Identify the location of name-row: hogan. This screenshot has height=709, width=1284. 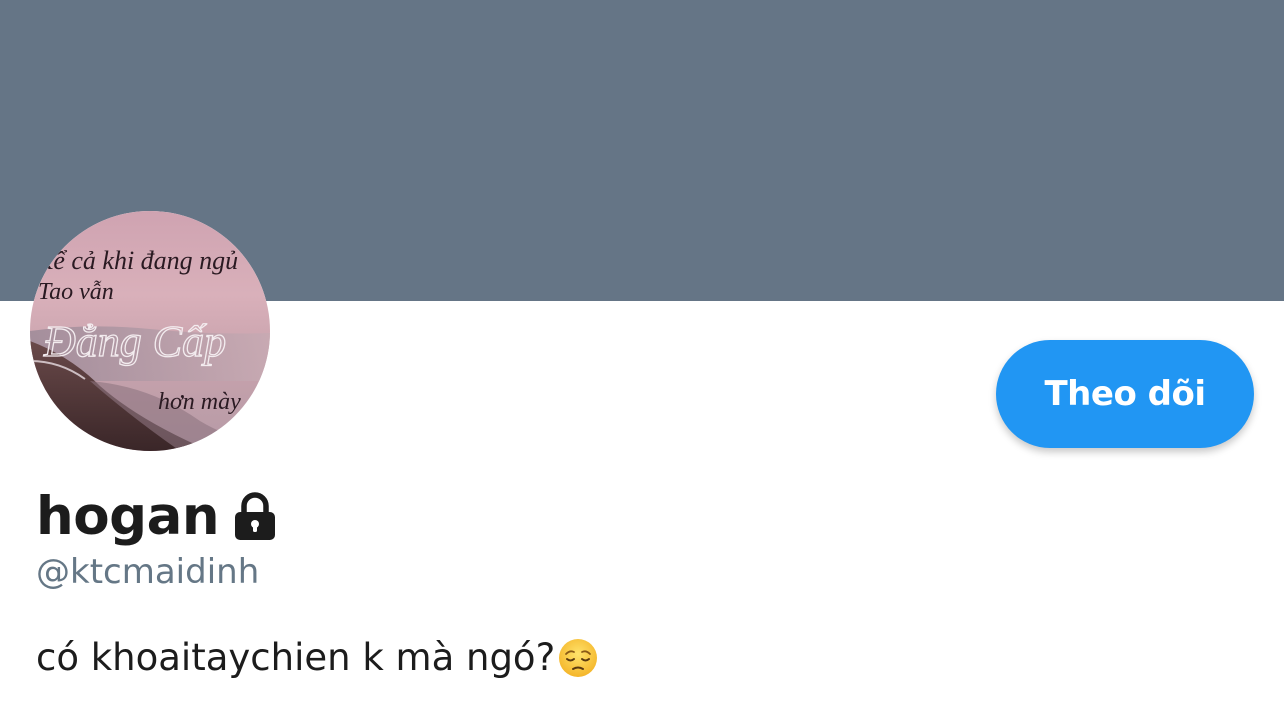
(157, 516).